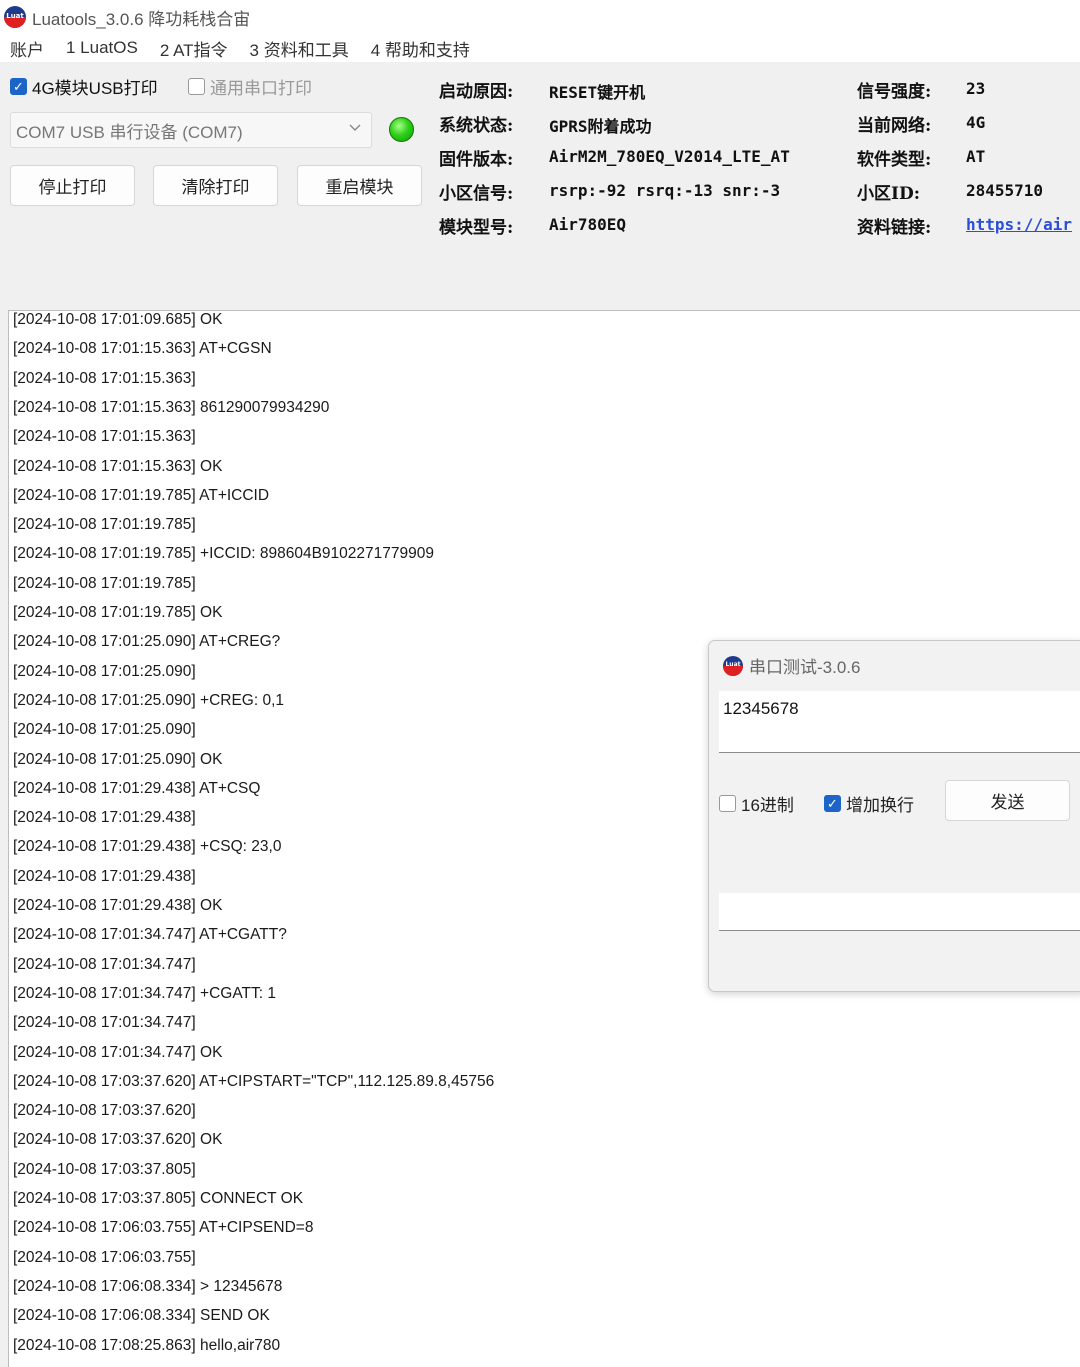  Describe the element at coordinates (141, 19) in the screenshot. I see `window-title: Luatools_3.0.6 降功耗栈合宙` at that location.